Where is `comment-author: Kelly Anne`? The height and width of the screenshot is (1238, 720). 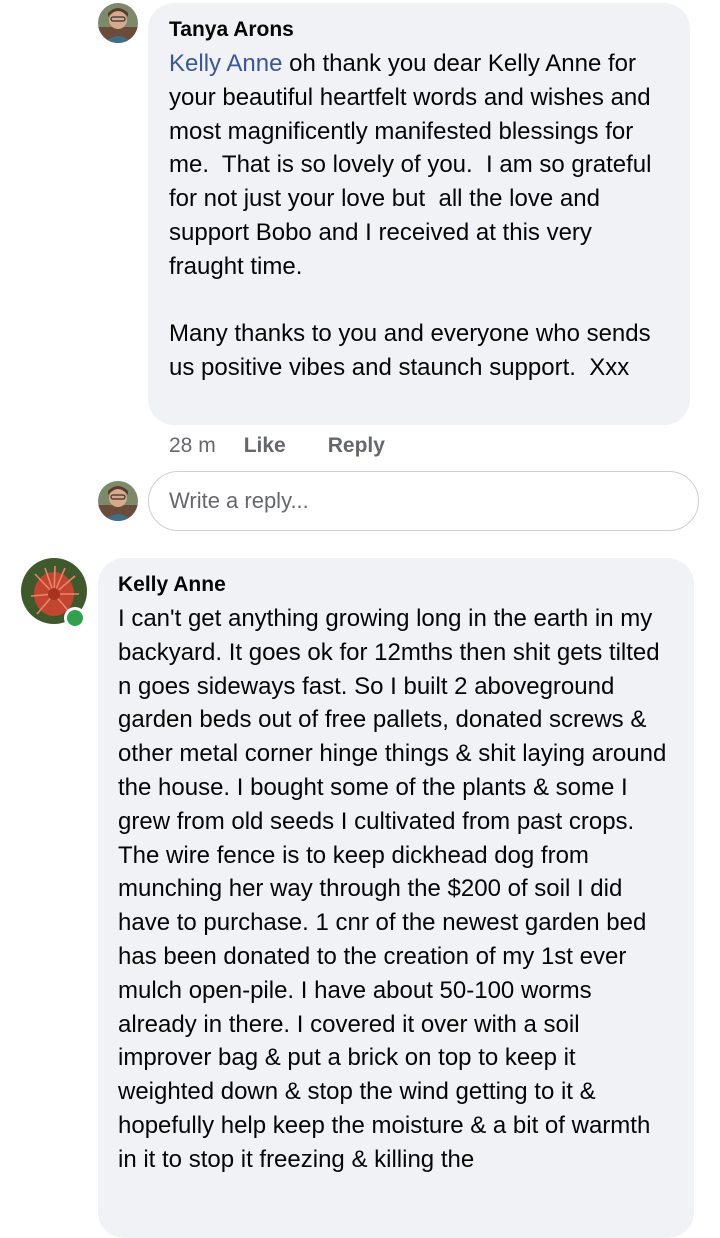
comment-author: Kelly Anne is located at coordinates (396, 585).